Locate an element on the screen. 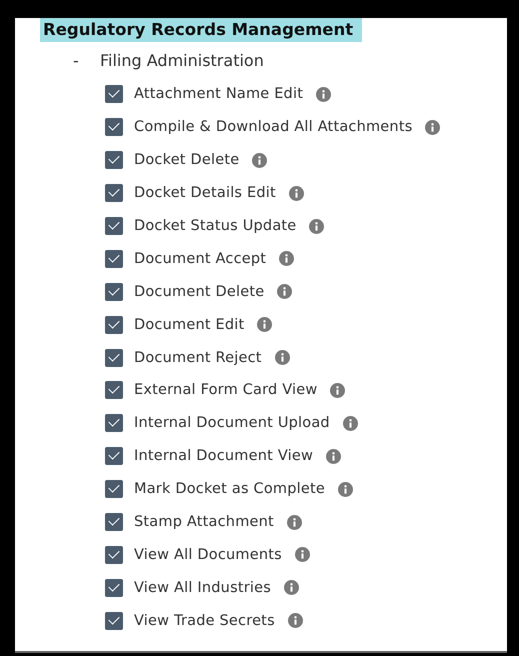 Image resolution: width=519 pixels, height=656 pixels. permission-label: Document Delete is located at coordinates (199, 292).